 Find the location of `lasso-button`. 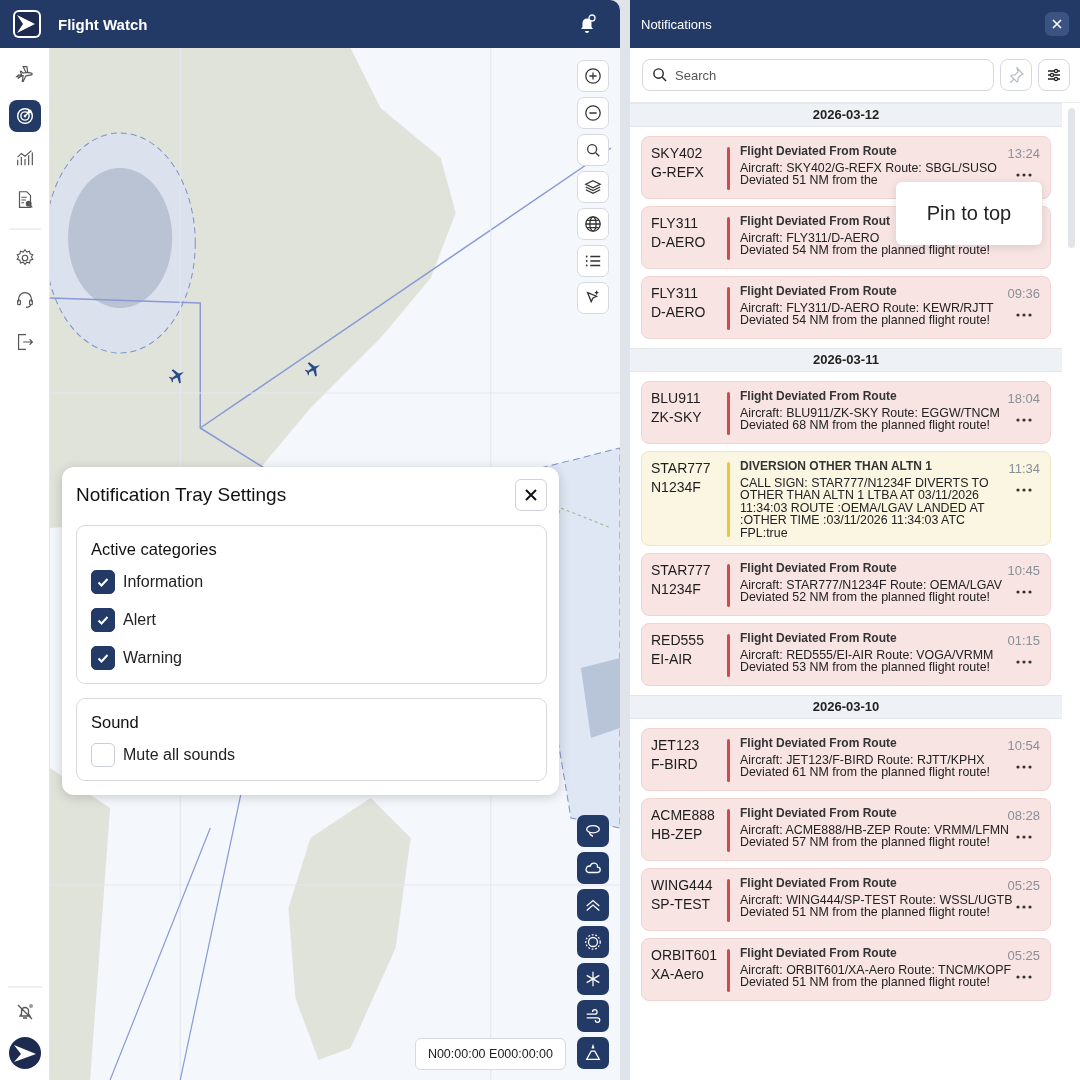

lasso-button is located at coordinates (593, 831).